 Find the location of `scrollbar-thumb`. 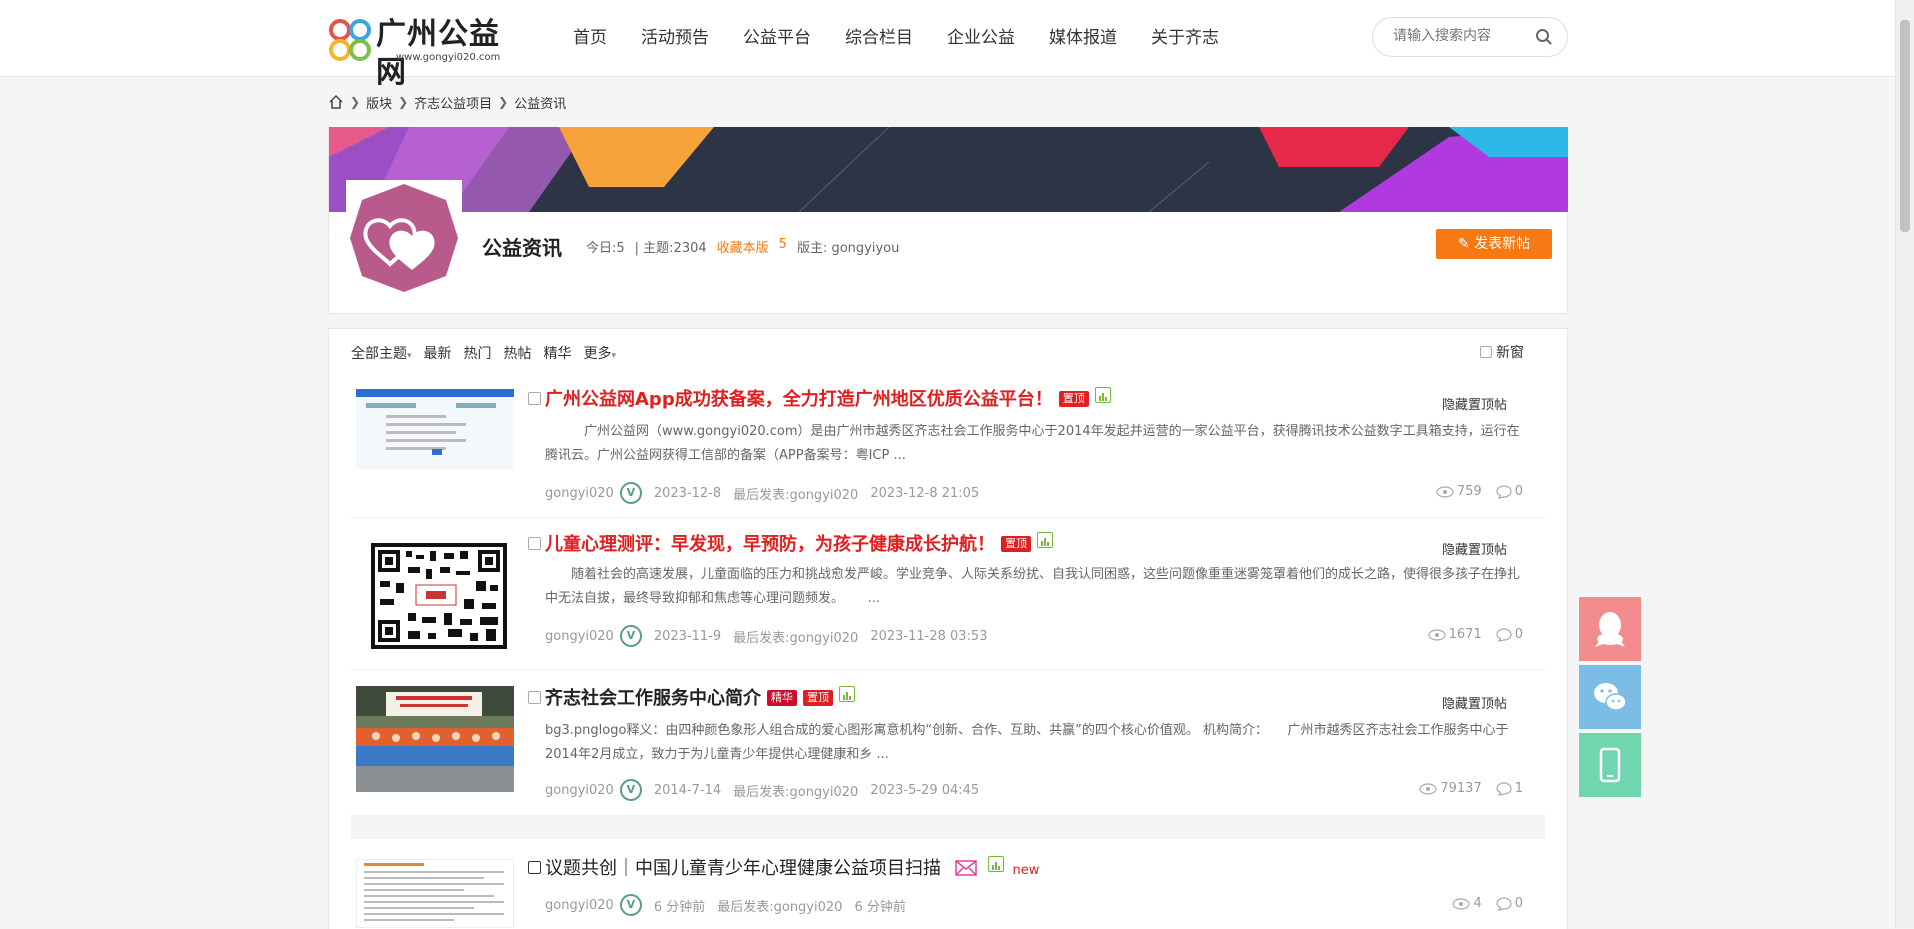

scrollbar-thumb is located at coordinates (1905, 126).